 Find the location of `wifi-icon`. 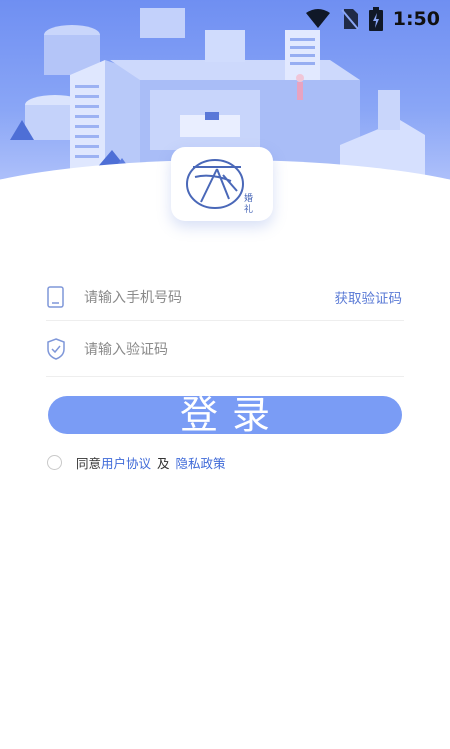

wifi-icon is located at coordinates (317, 18).